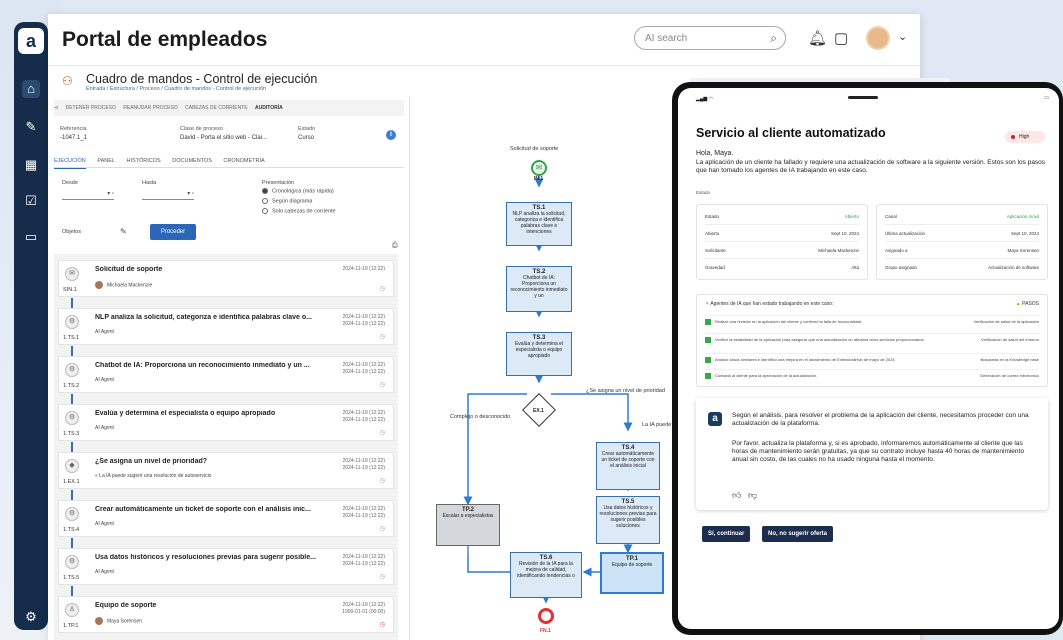 This screenshot has width=1063, height=640. I want to click on info-icon: i, so click(391, 135).